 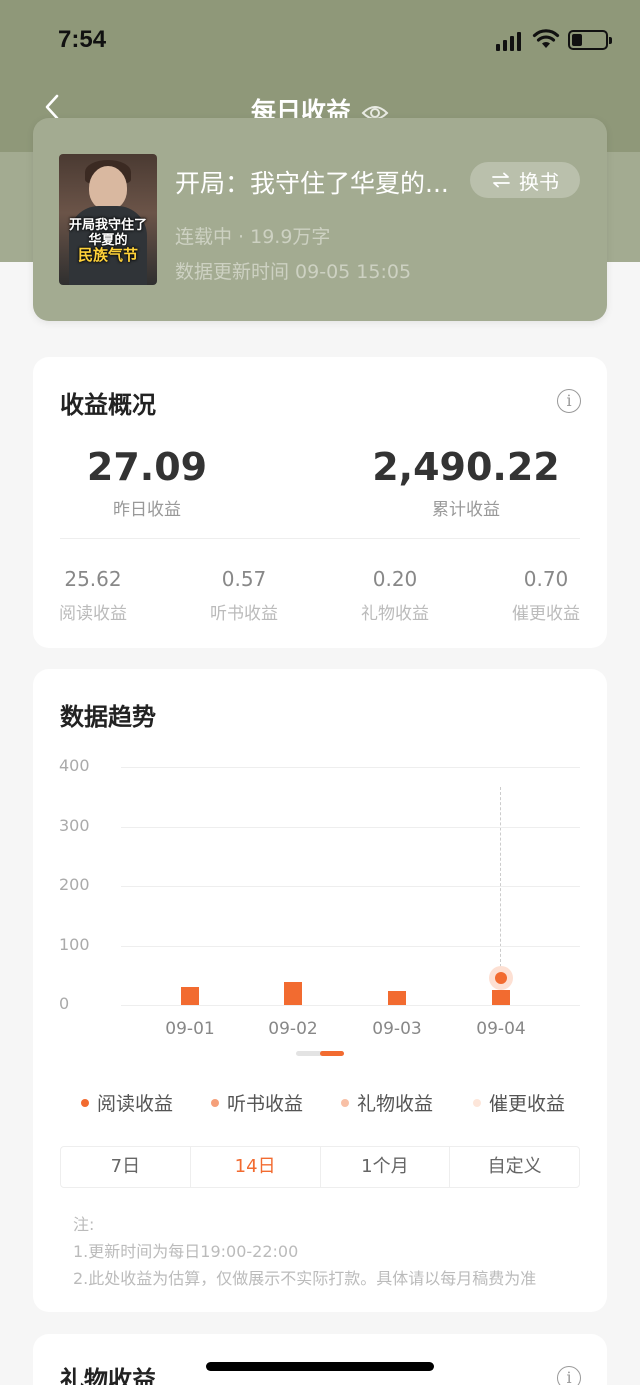 I want to click on legend-label: 催更收益, so click(x=527, y=1104).